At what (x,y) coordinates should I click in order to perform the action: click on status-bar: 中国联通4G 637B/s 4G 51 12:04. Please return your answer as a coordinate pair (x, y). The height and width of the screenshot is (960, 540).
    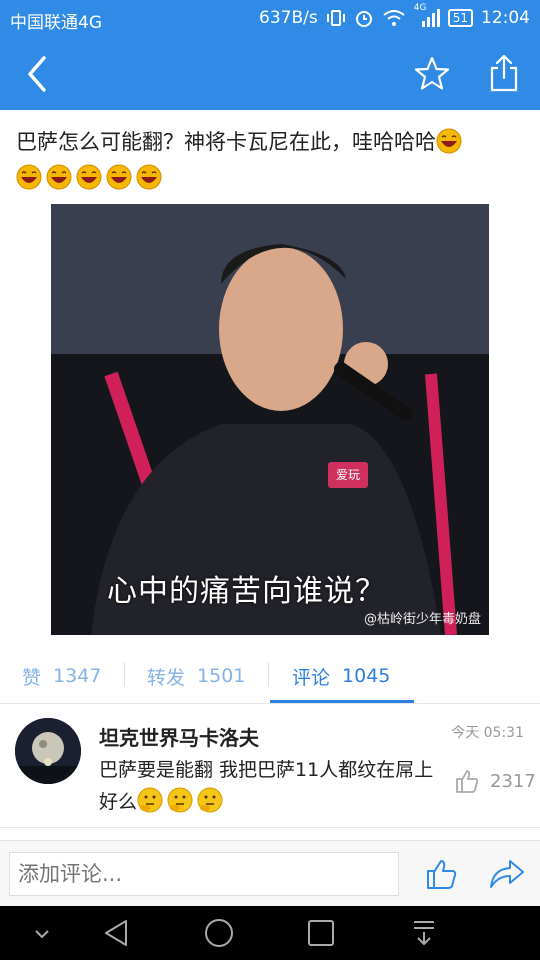
    Looking at the image, I should click on (270, 19).